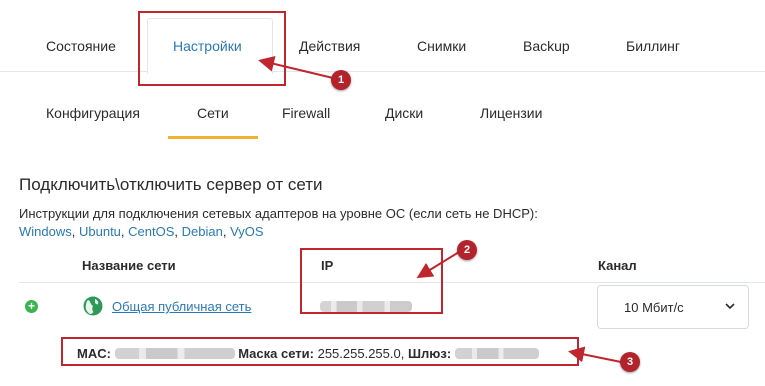 The height and width of the screenshot is (386, 765). I want to click on subtab-firewall: Firewall, so click(306, 113).